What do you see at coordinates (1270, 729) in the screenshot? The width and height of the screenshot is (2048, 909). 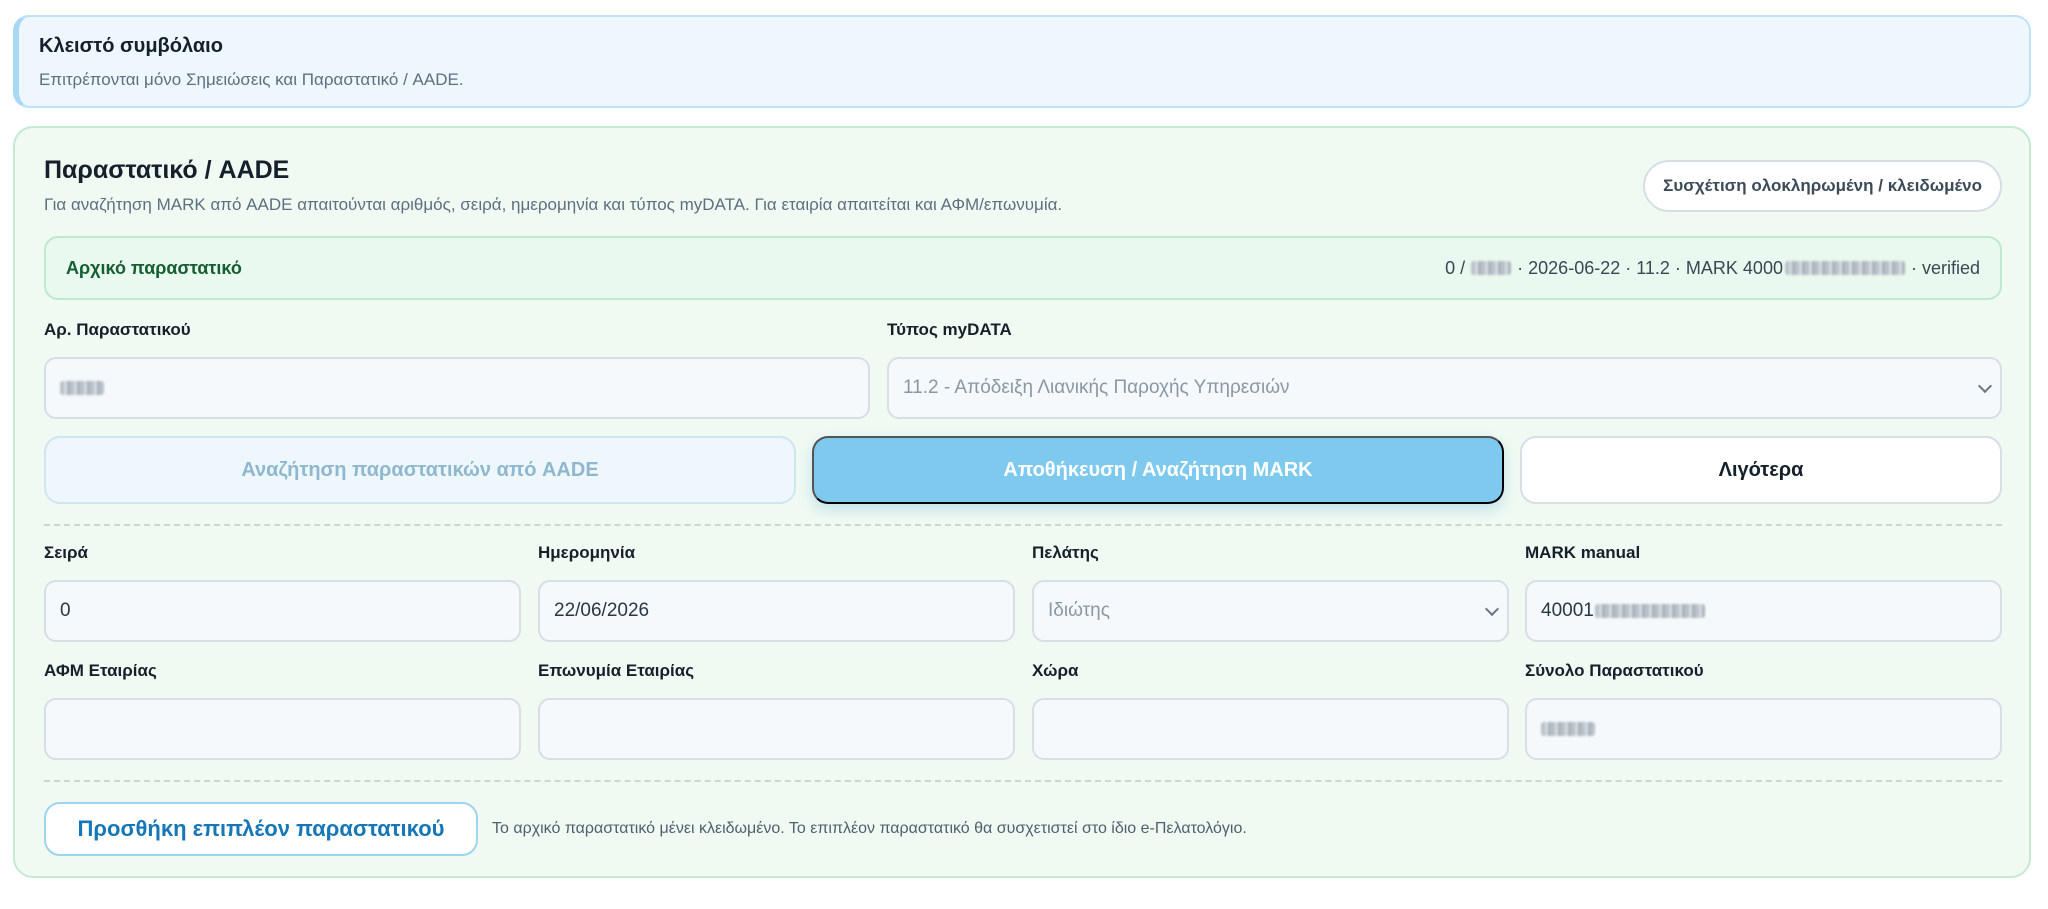 I see `country-input` at bounding box center [1270, 729].